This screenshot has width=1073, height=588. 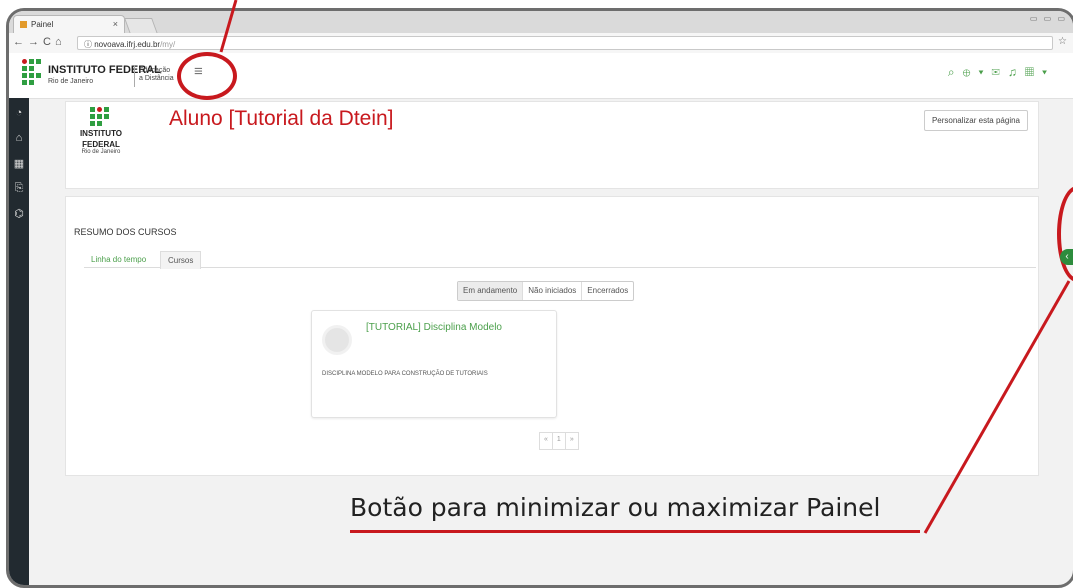 What do you see at coordinates (955, 72) in the screenshot?
I see `search-icon: ⌕` at bounding box center [955, 72].